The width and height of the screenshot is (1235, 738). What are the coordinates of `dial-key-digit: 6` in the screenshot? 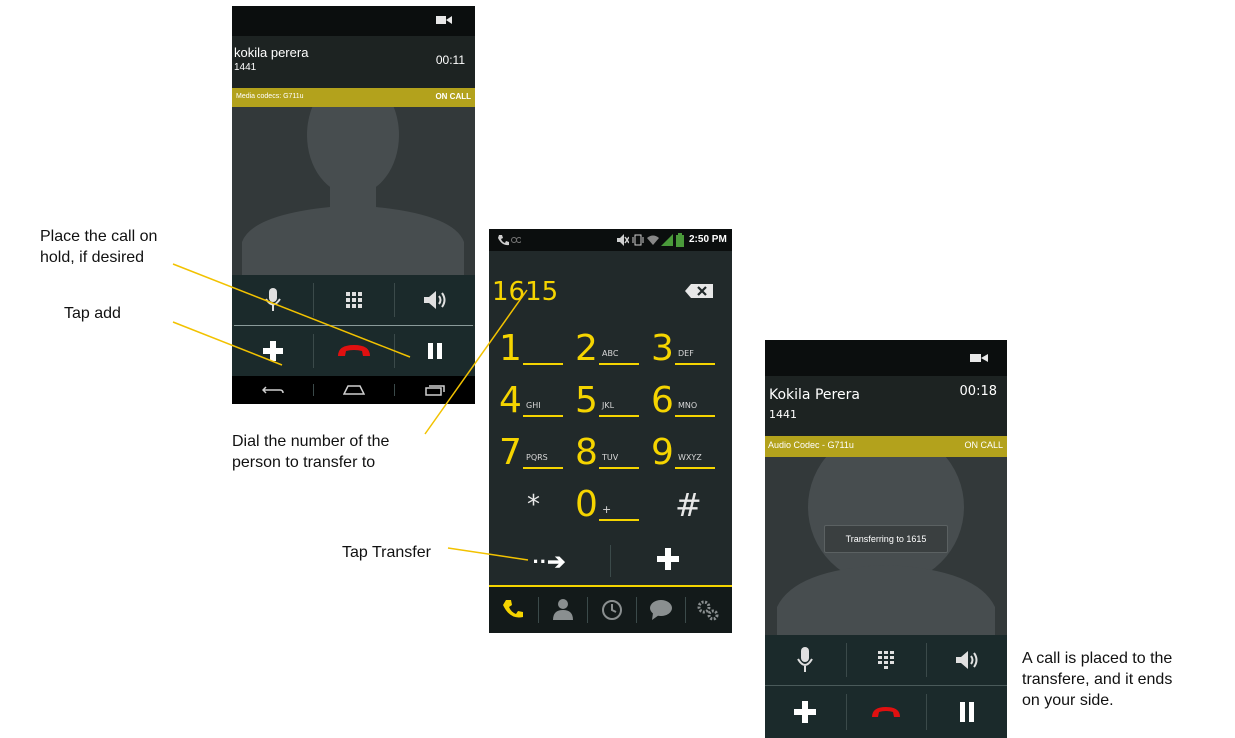 It's located at (662, 400).